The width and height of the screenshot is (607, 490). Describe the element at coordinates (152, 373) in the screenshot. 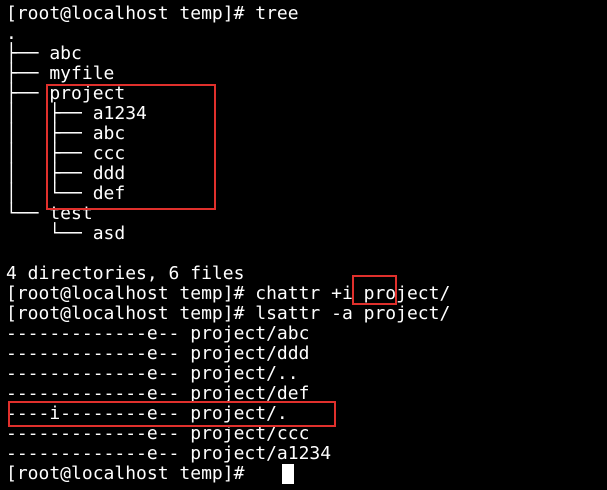

I see `lsattr-row-parent: -------------e-- project/..` at that location.